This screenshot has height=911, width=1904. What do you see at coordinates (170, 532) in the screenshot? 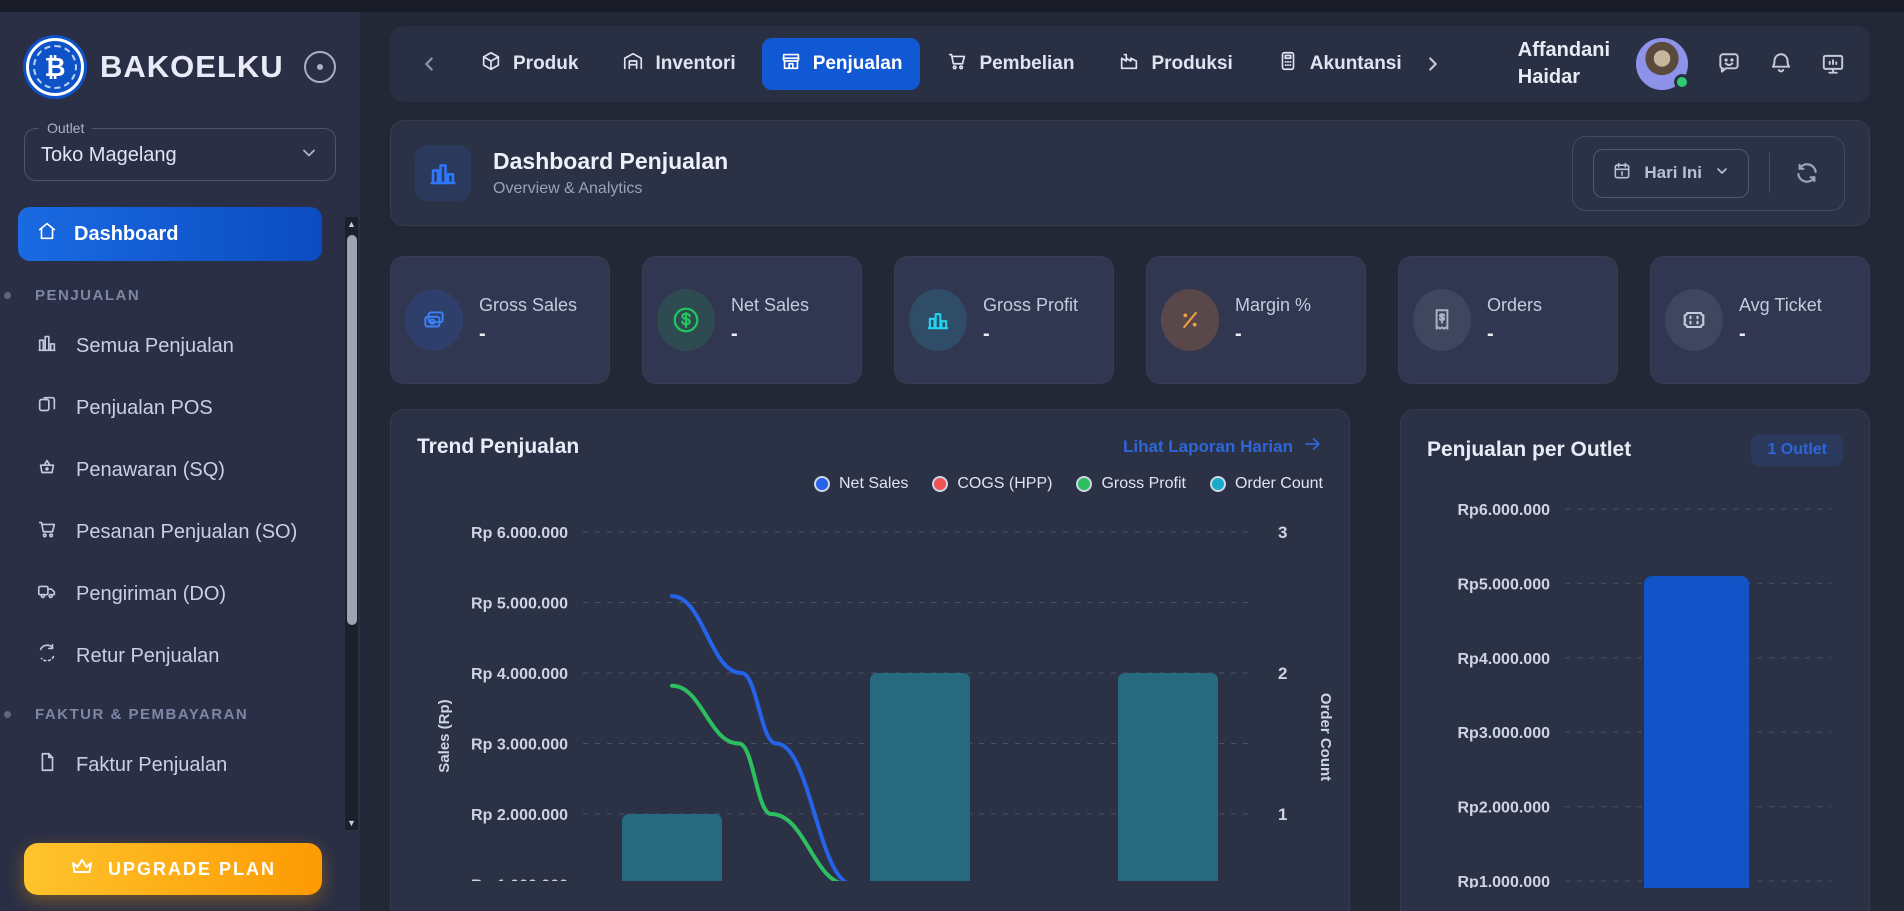
I see `sidebar-item-pesanan-penjualan-so: Pesanan Penjualan (SO)` at bounding box center [170, 532].